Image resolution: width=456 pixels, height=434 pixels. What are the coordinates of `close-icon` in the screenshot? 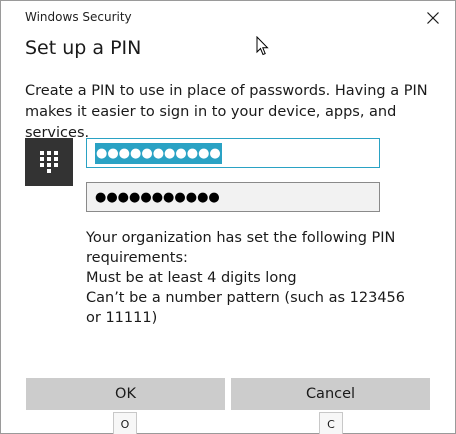 It's located at (433, 18).